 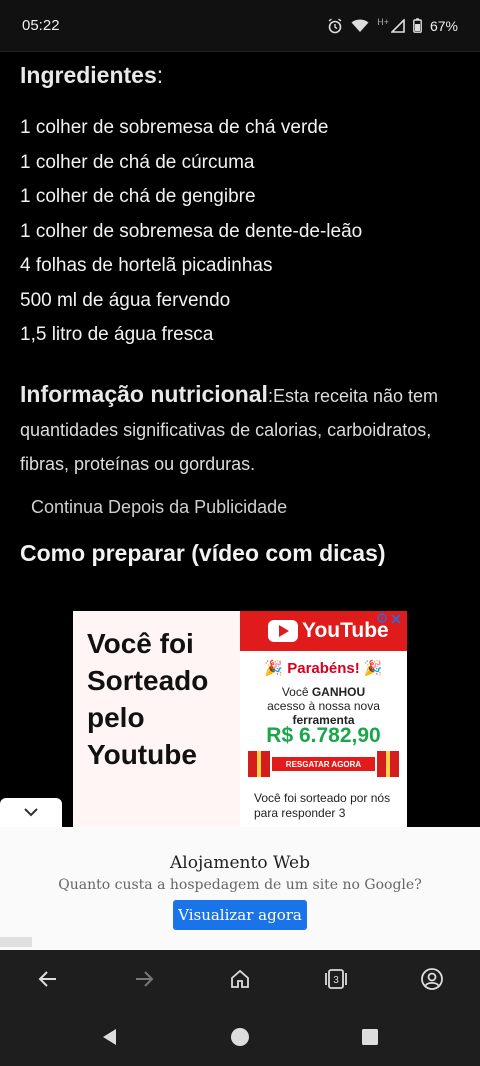 I want to click on banner-title: Alojamento Web, so click(x=240, y=863).